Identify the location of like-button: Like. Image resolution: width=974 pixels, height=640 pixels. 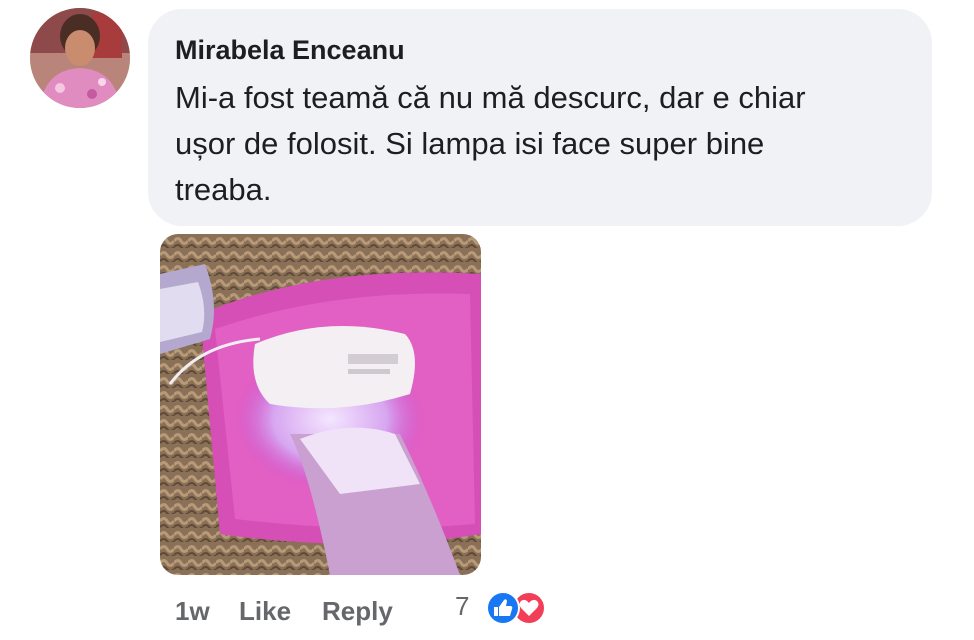
(265, 611).